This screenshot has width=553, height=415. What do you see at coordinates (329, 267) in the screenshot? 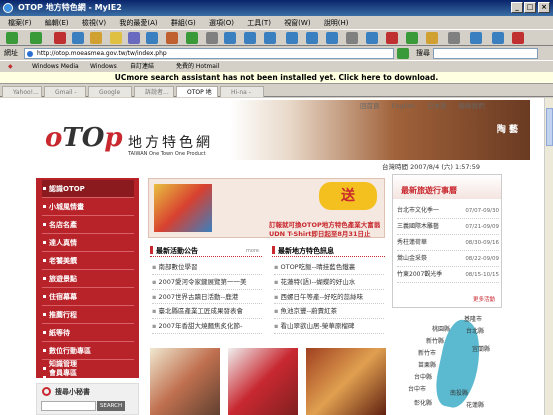
I see `specials-item: OTOP吃飯--晴挂藍色鐵裏` at bounding box center [329, 267].